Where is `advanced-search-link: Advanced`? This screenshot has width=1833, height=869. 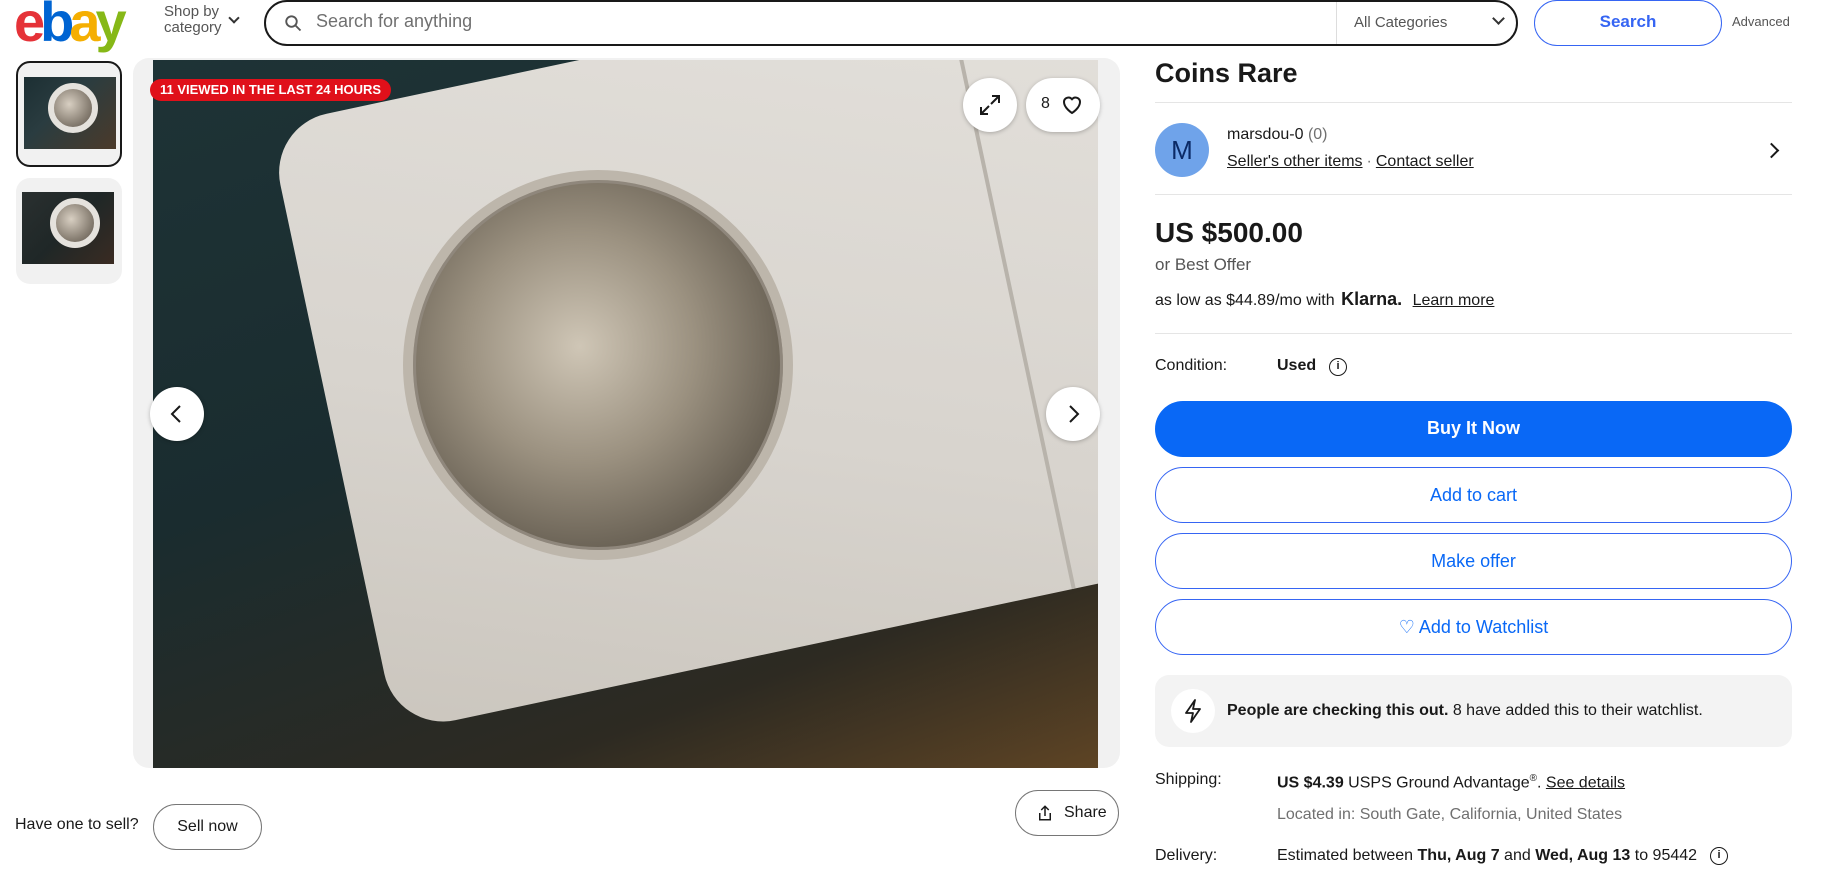
advanced-search-link: Advanced is located at coordinates (1761, 21).